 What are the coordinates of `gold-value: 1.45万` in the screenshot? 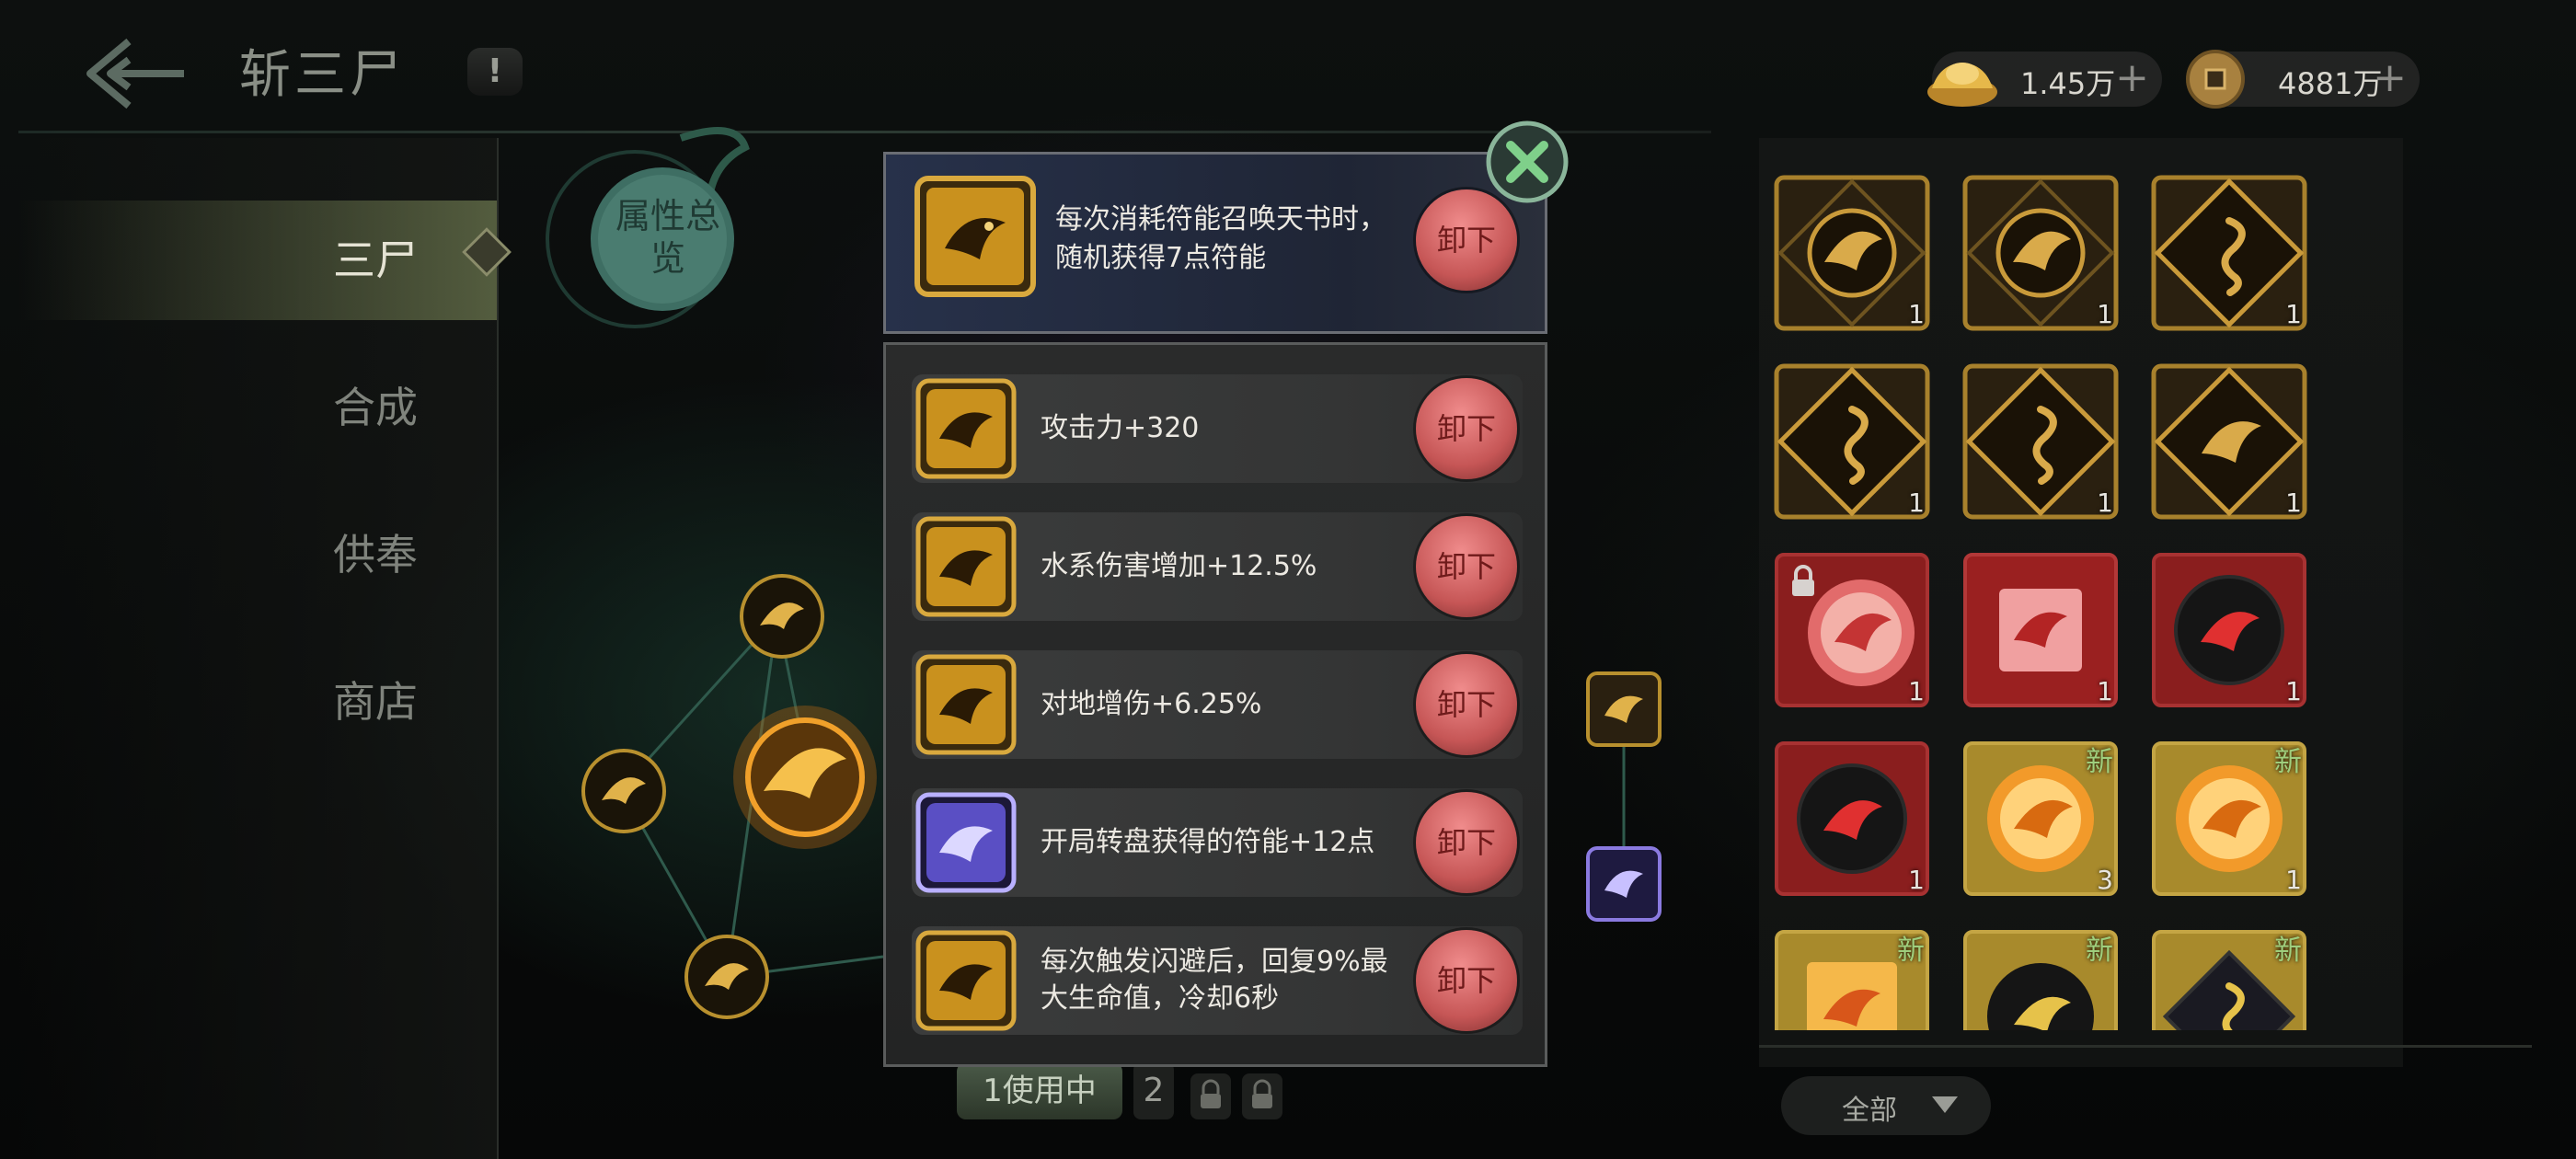 It's located at (2068, 83).